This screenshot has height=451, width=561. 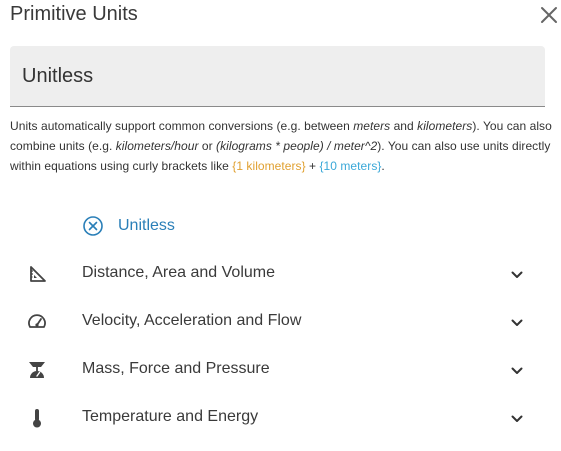 What do you see at coordinates (192, 320) in the screenshot?
I see `category-label: Velocity, Acceleration and Flow` at bounding box center [192, 320].